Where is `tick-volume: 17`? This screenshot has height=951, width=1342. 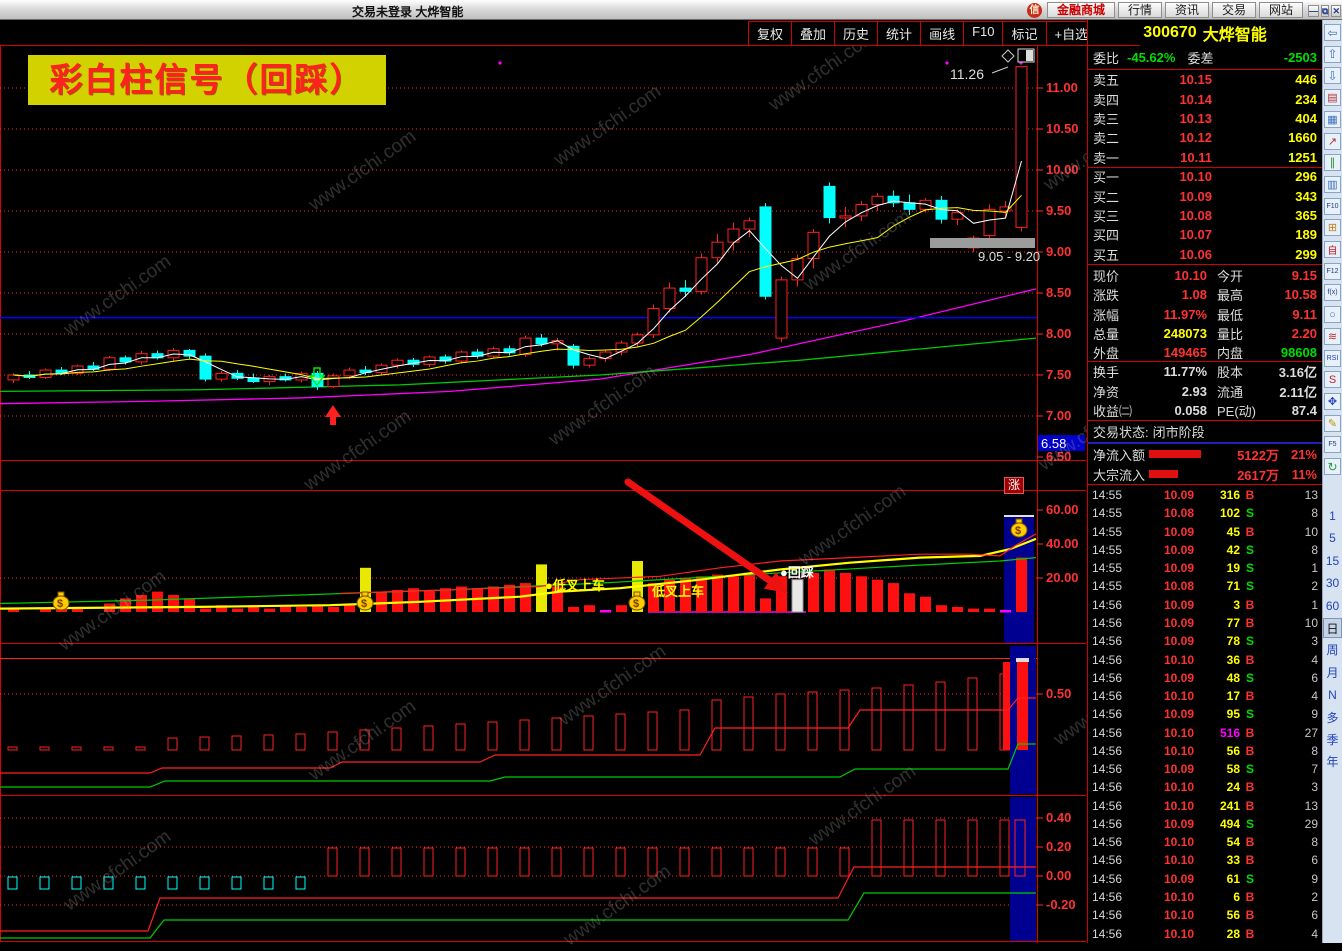
tick-volume: 17 is located at coordinates (1217, 696).